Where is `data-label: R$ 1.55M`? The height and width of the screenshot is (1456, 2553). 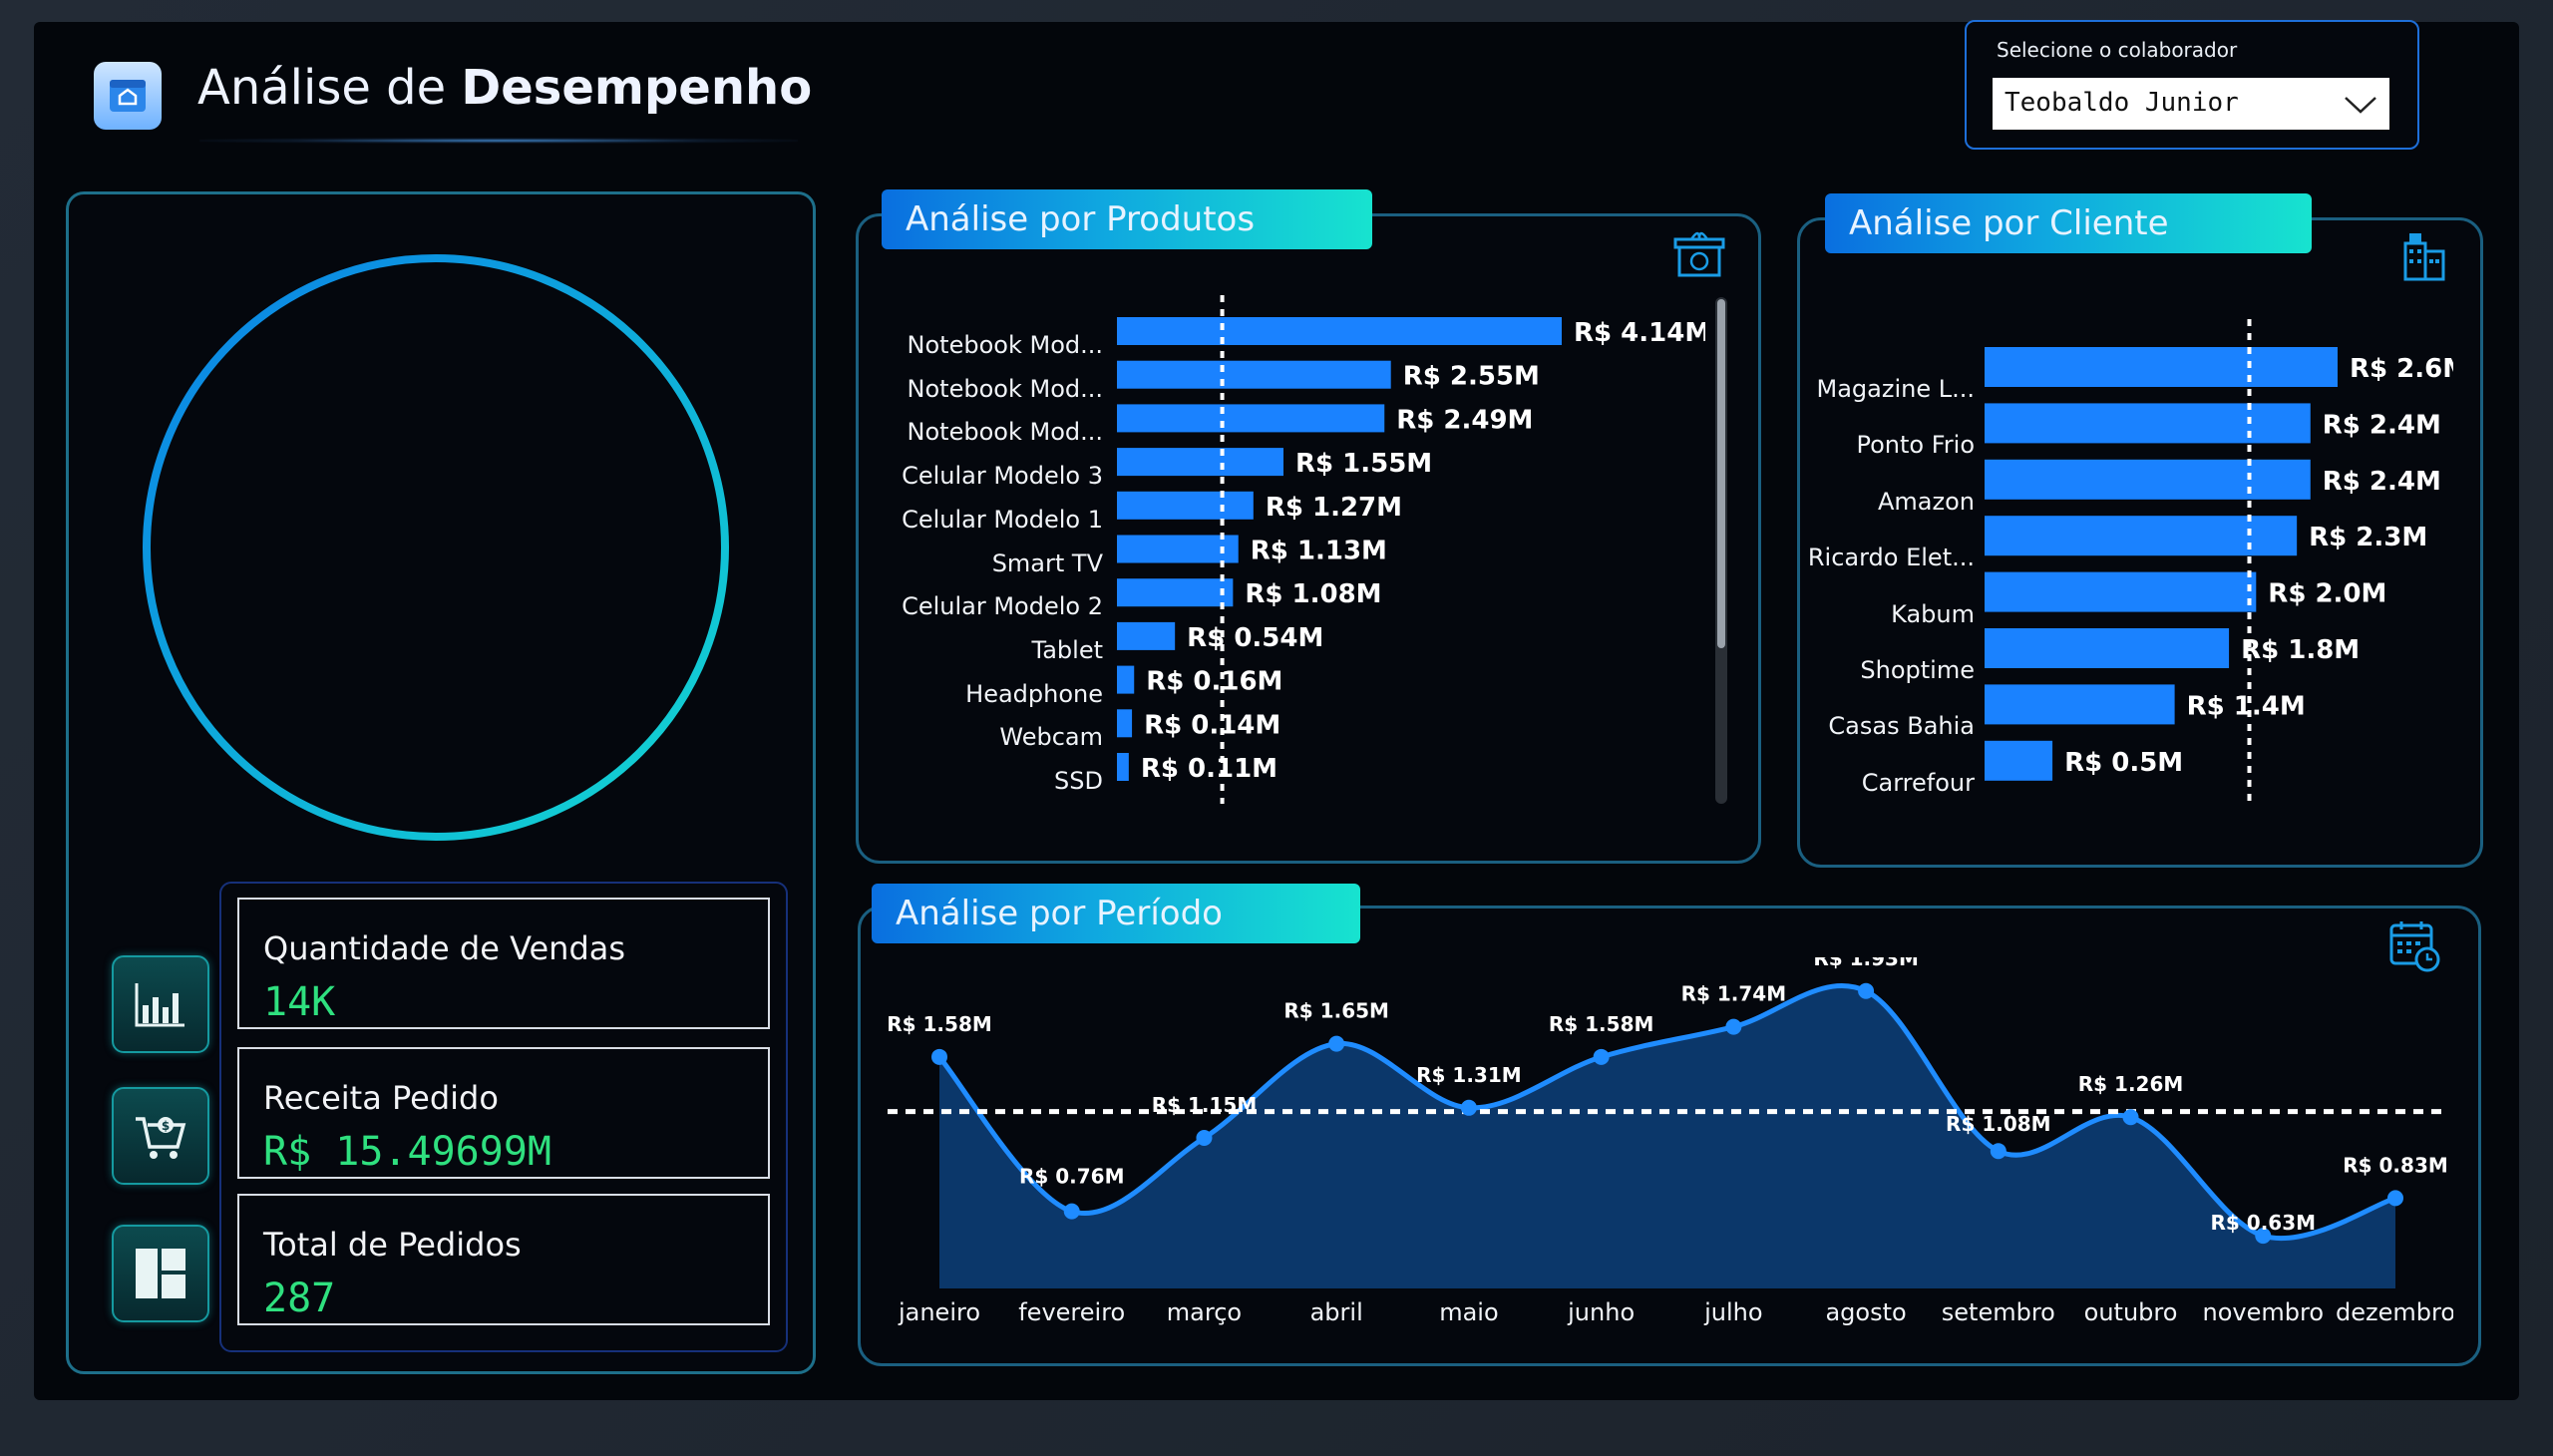 data-label: R$ 1.55M is located at coordinates (1364, 464).